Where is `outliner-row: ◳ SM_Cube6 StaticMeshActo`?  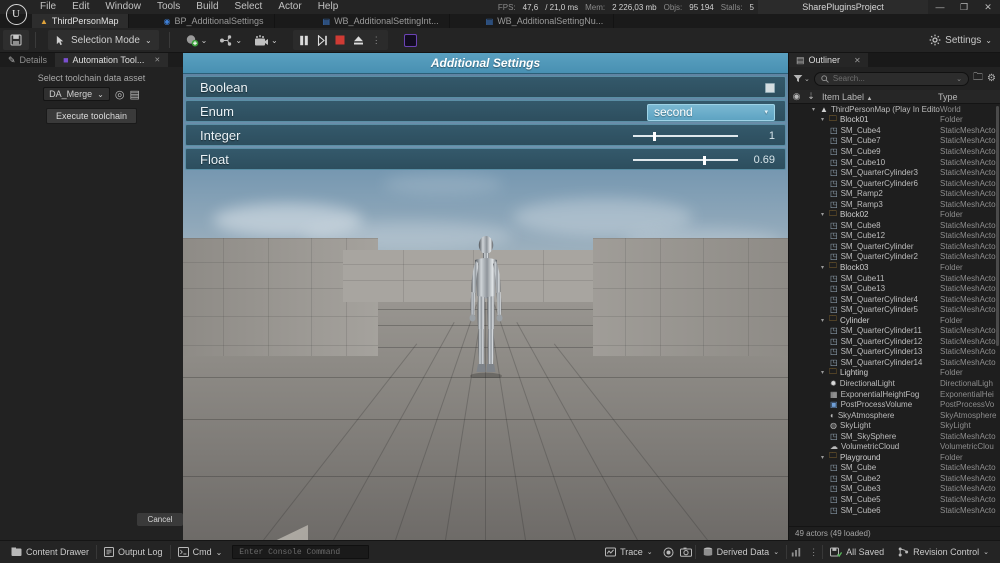
outliner-row: ◳ SM_Cube6 StaticMeshActo is located at coordinates (894, 510).